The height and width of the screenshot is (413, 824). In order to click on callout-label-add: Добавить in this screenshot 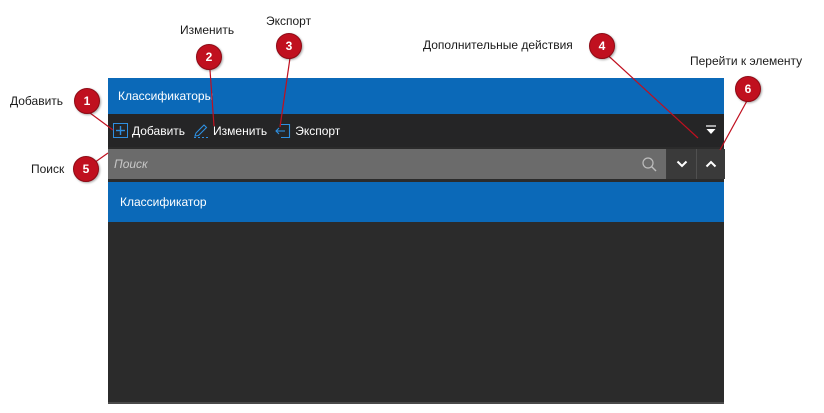, I will do `click(37, 101)`.